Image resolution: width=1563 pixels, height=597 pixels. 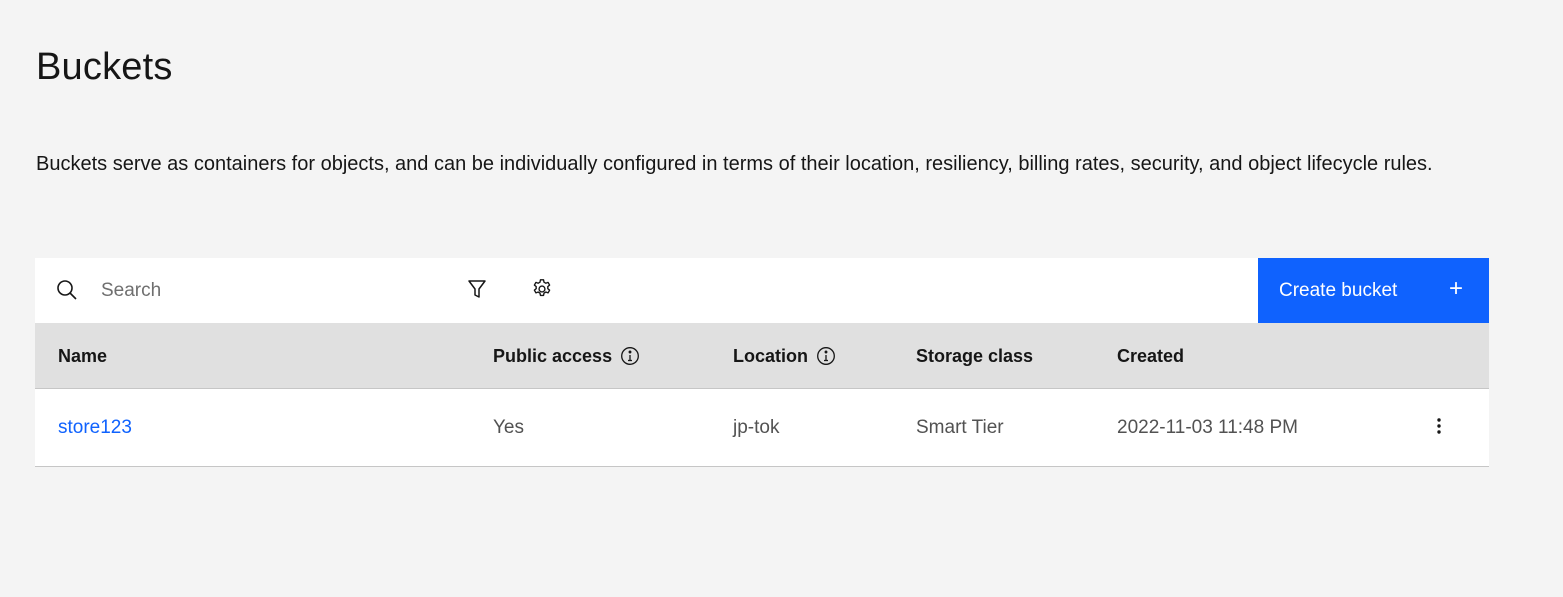 What do you see at coordinates (566, 356) in the screenshot?
I see `header-public-access: Public access` at bounding box center [566, 356].